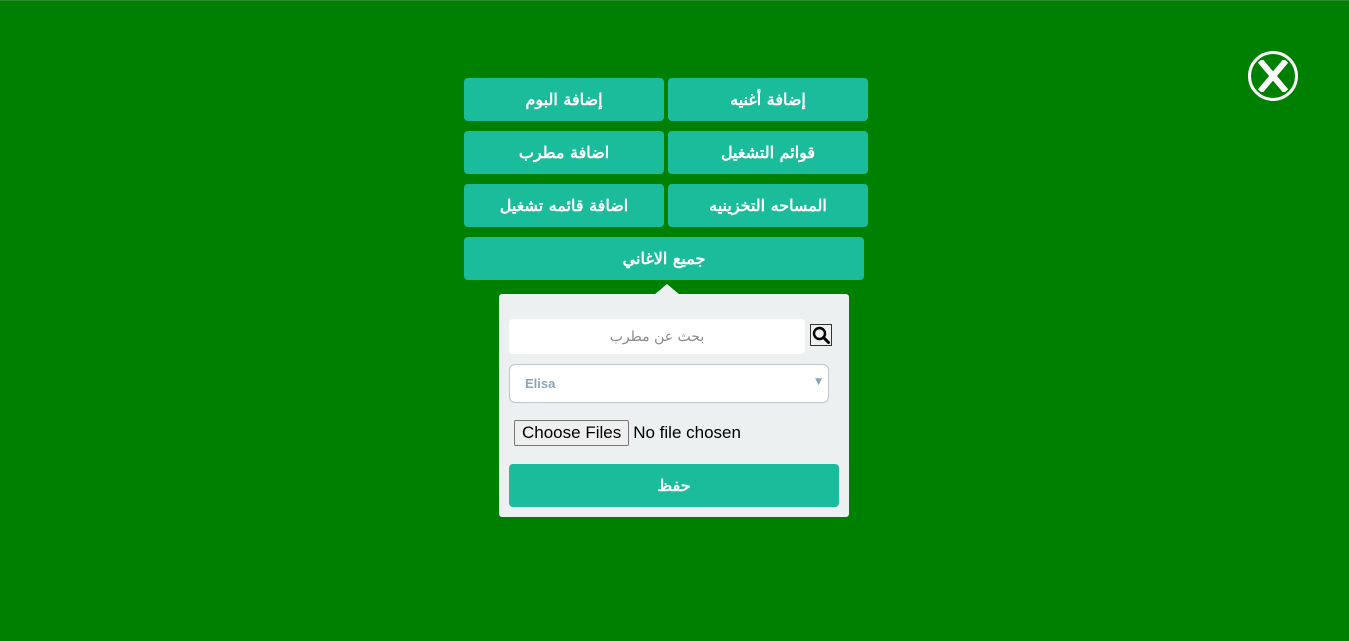 This screenshot has height=641, width=1349. What do you see at coordinates (674, 485) in the screenshot?
I see `save-button: حفظ` at bounding box center [674, 485].